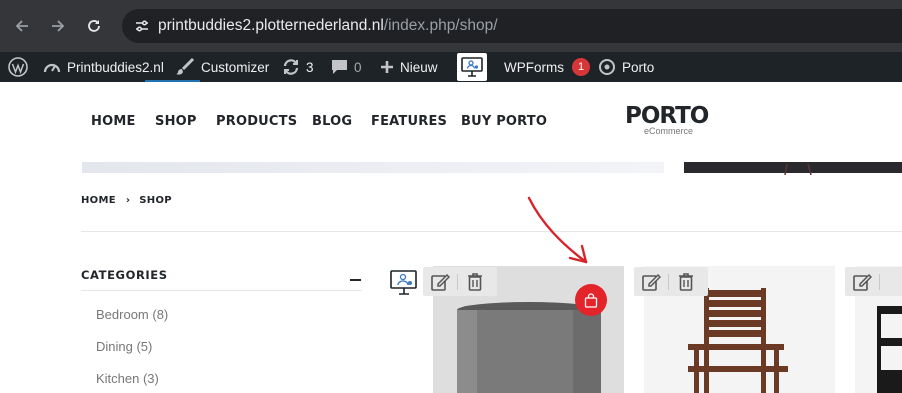 This screenshot has width=902, height=393. Describe the element at coordinates (355, 280) in the screenshot. I see `collapse-minus-icon` at that location.